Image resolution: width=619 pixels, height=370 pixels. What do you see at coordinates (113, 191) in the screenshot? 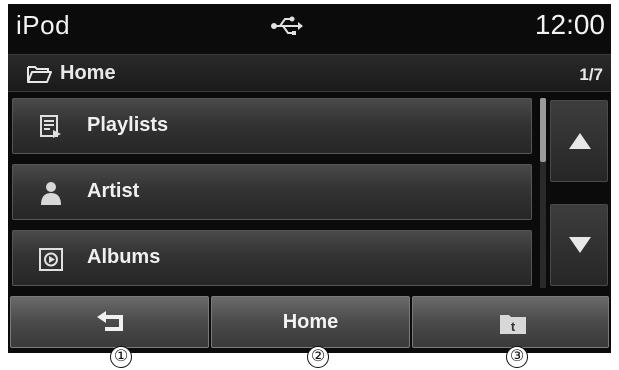
I see `list-item-label: Artist` at bounding box center [113, 191].